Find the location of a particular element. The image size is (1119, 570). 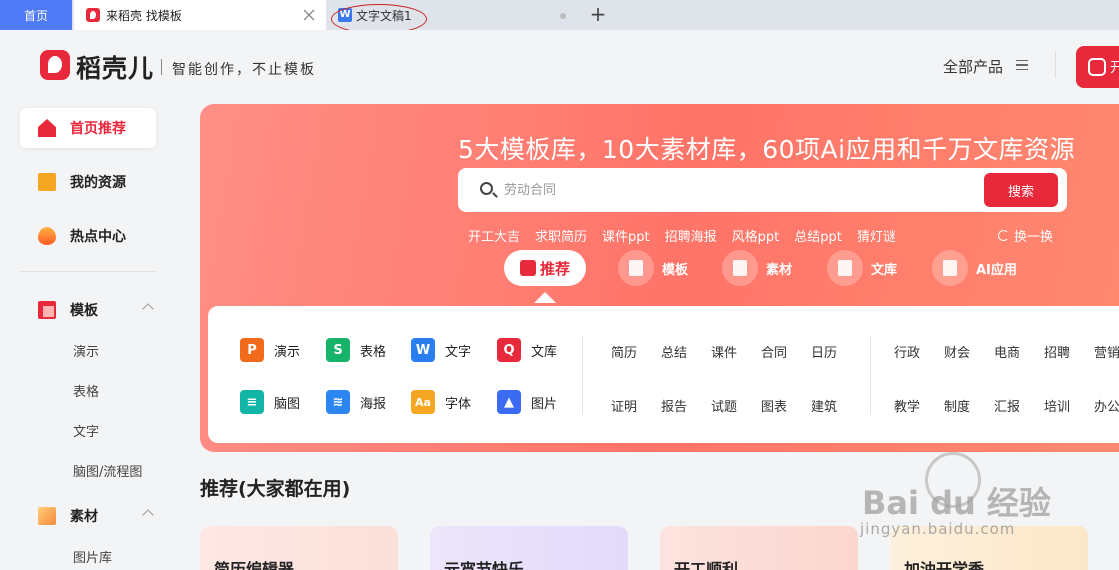

tag-link: 报告 is located at coordinates (674, 405).